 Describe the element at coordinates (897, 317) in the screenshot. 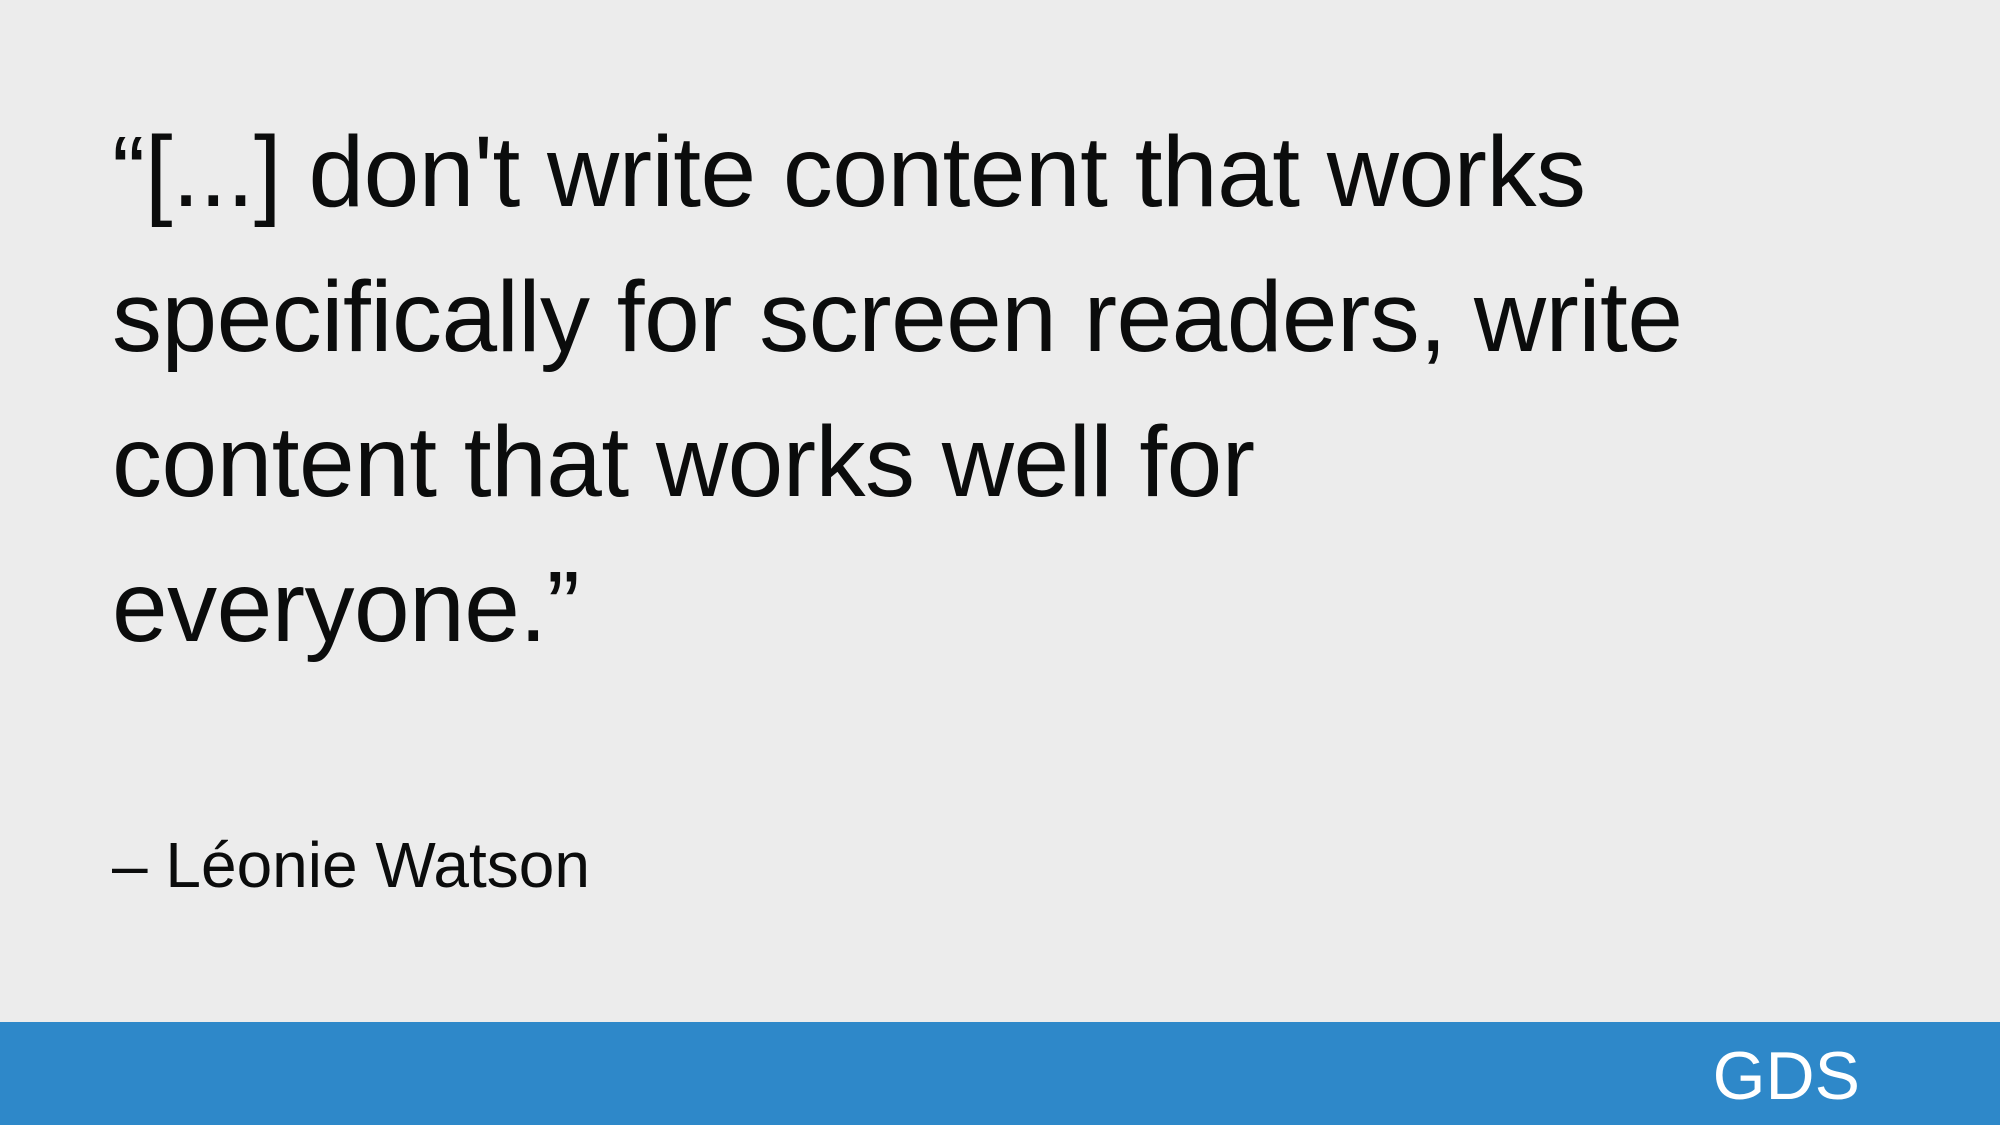

I see `quote-line-2: specifically for screen readers, write` at that location.